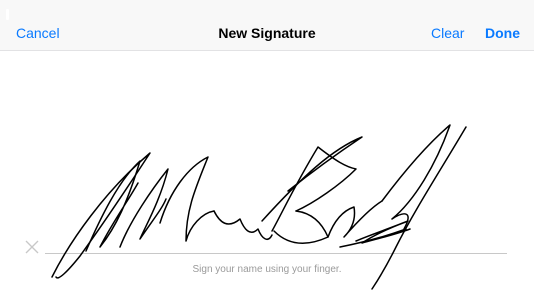 The image size is (534, 300). I want to click on signature-hint: Sign your name using your finger., so click(267, 269).